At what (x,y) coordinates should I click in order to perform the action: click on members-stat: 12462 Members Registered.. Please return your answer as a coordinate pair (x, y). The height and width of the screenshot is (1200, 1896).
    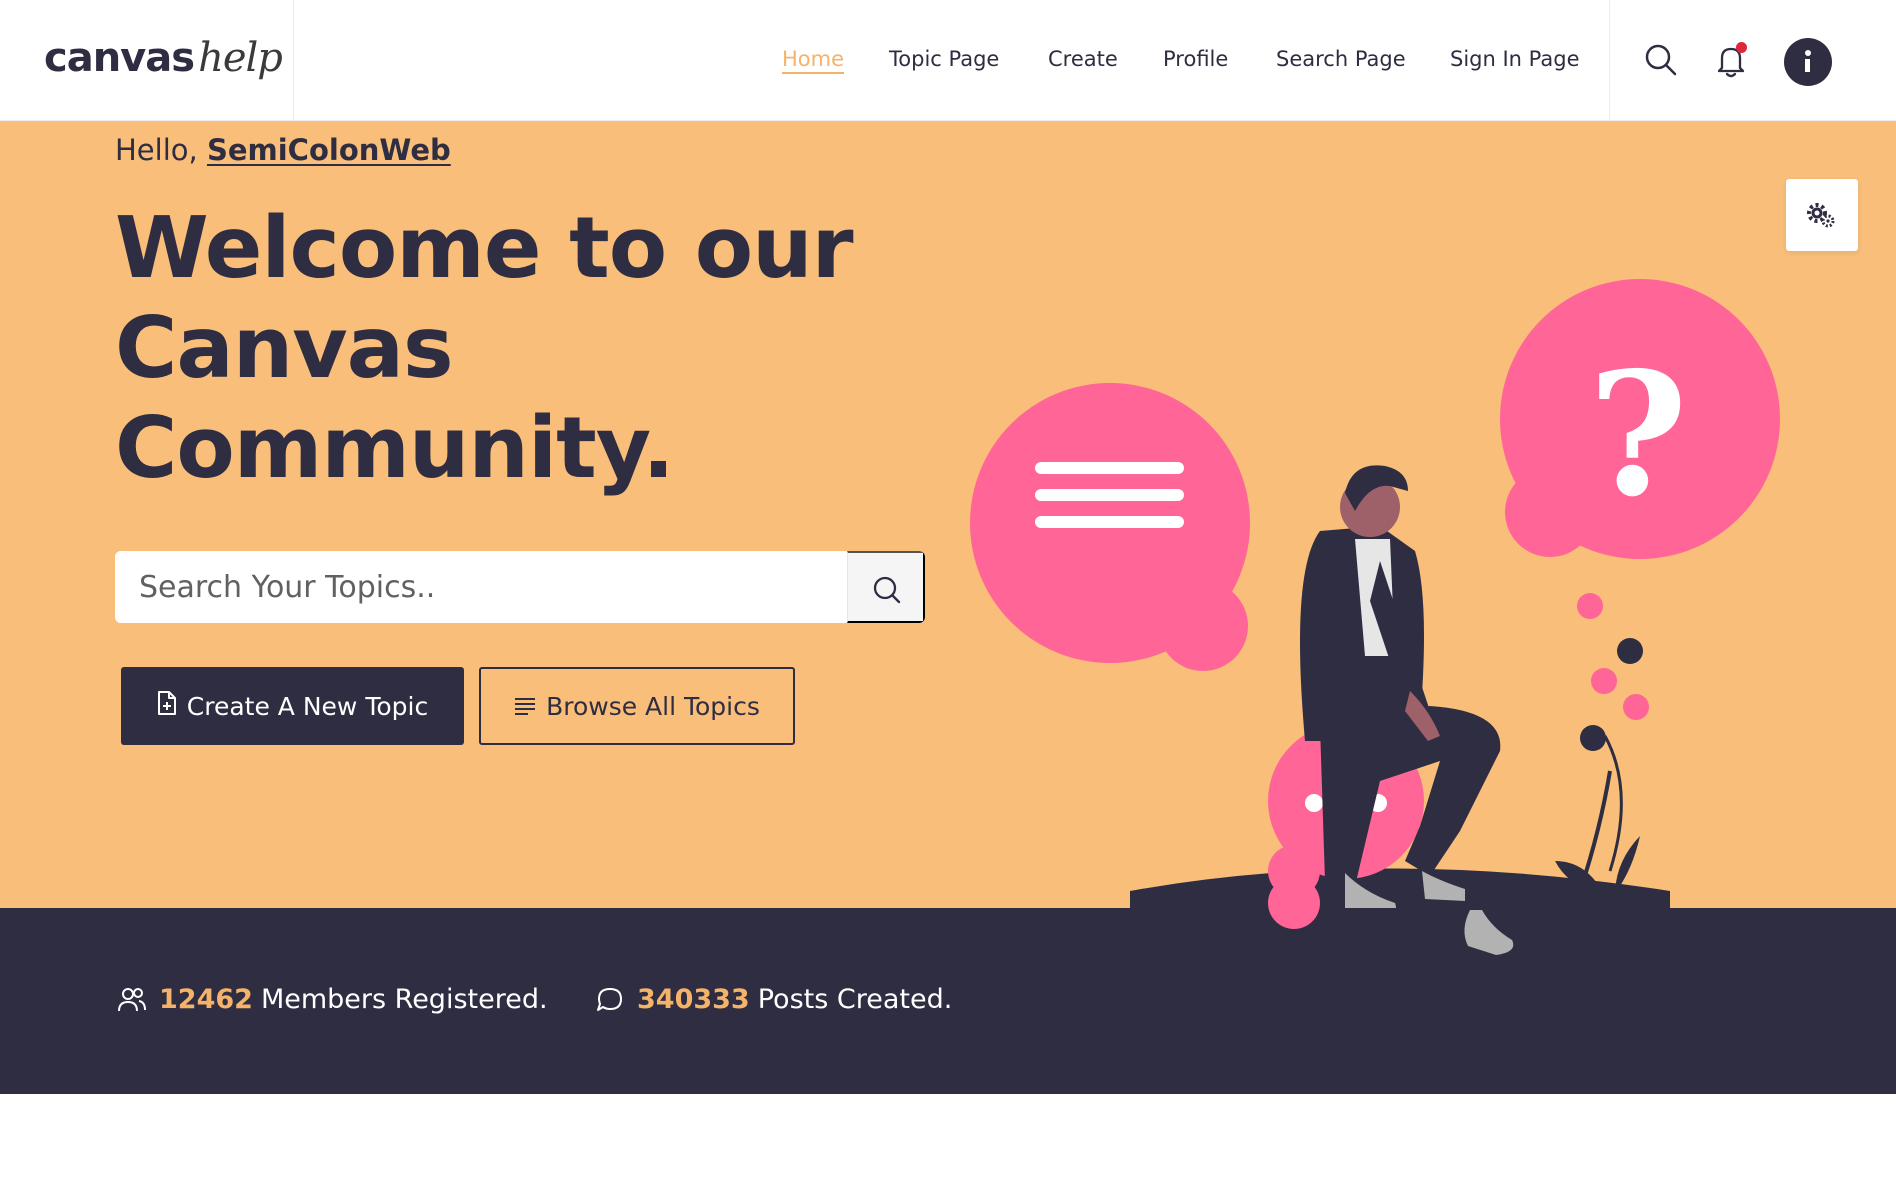
    Looking at the image, I should click on (332, 999).